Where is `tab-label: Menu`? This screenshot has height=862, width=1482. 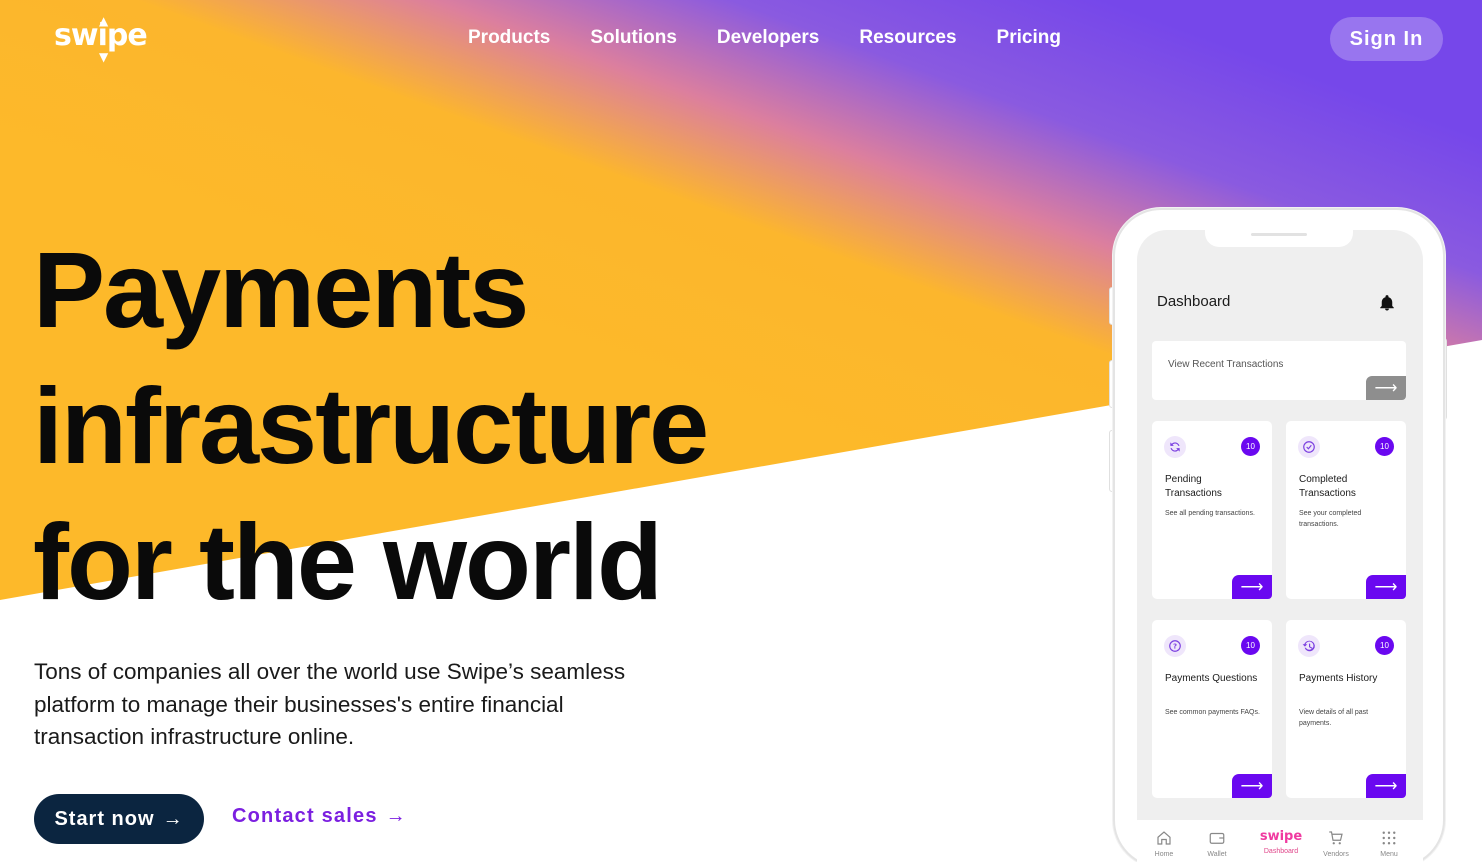 tab-label: Menu is located at coordinates (1389, 854).